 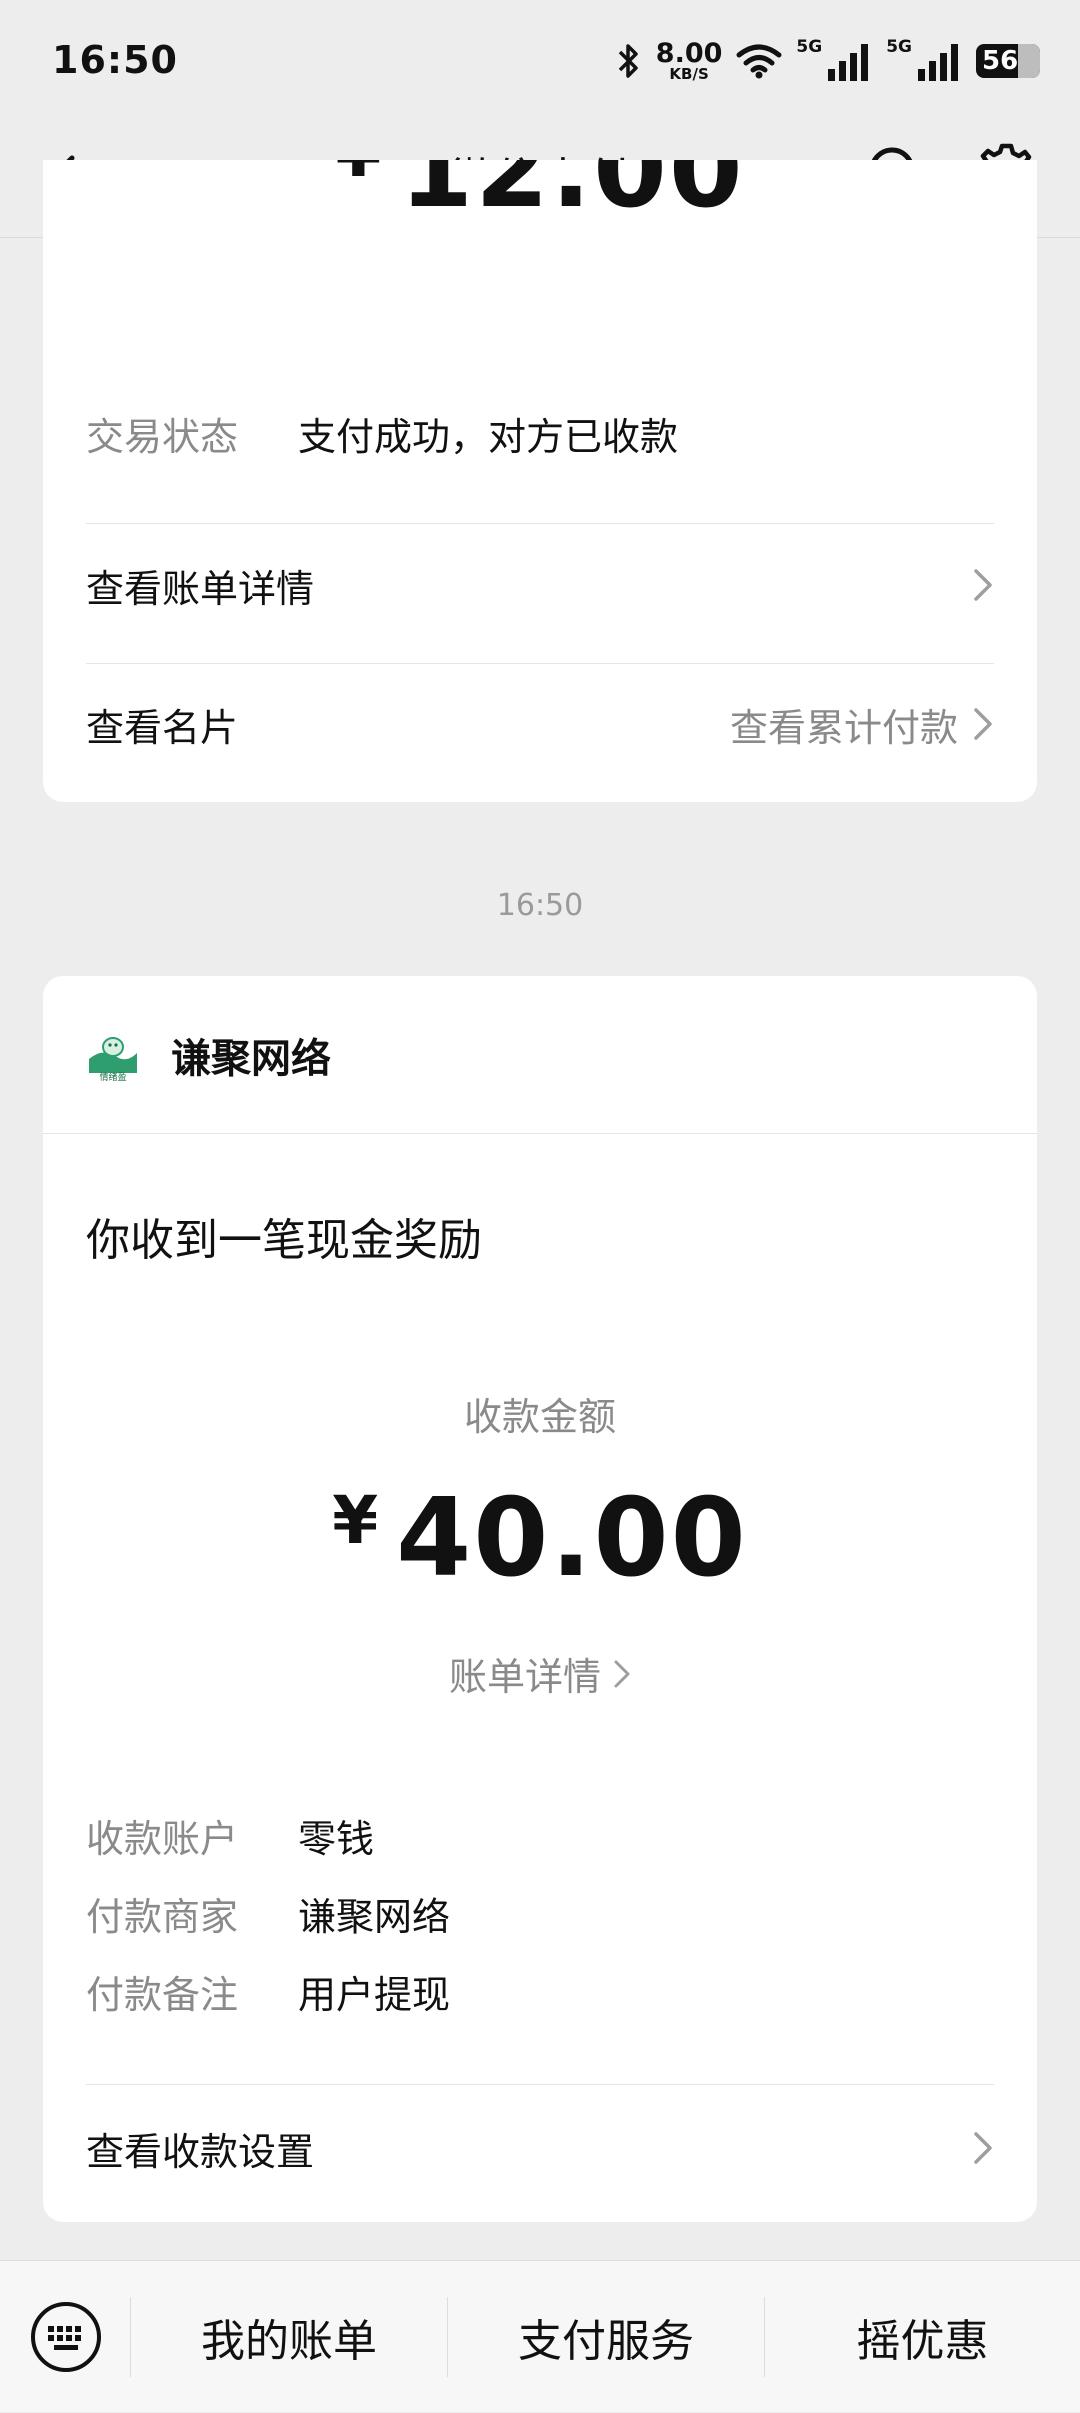 I want to click on keyboard-icon, so click(x=66, y=2337).